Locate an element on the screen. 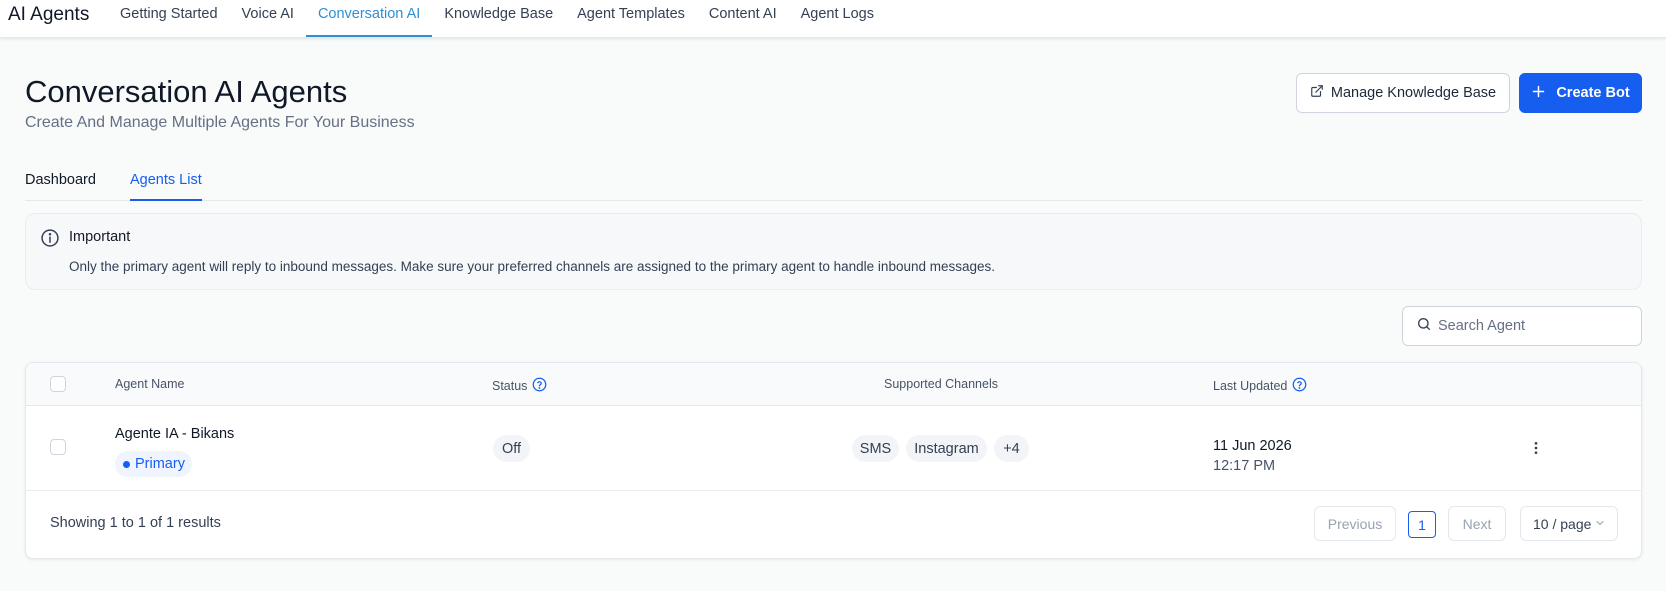 This screenshot has height=591, width=1666. channel-pill-instagram: Instagram is located at coordinates (946, 448).